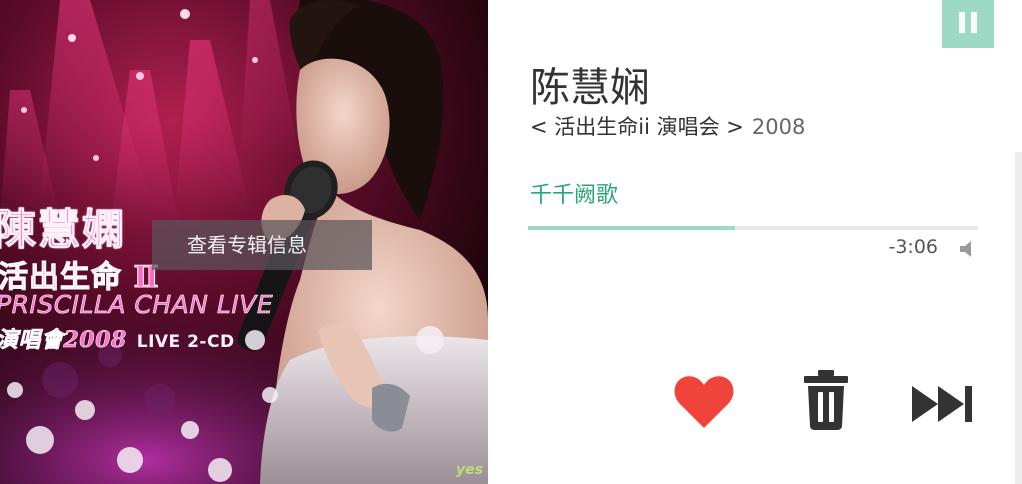 The height and width of the screenshot is (484, 1022). Describe the element at coordinates (1018, 318) in the screenshot. I see `scrollbar` at that location.